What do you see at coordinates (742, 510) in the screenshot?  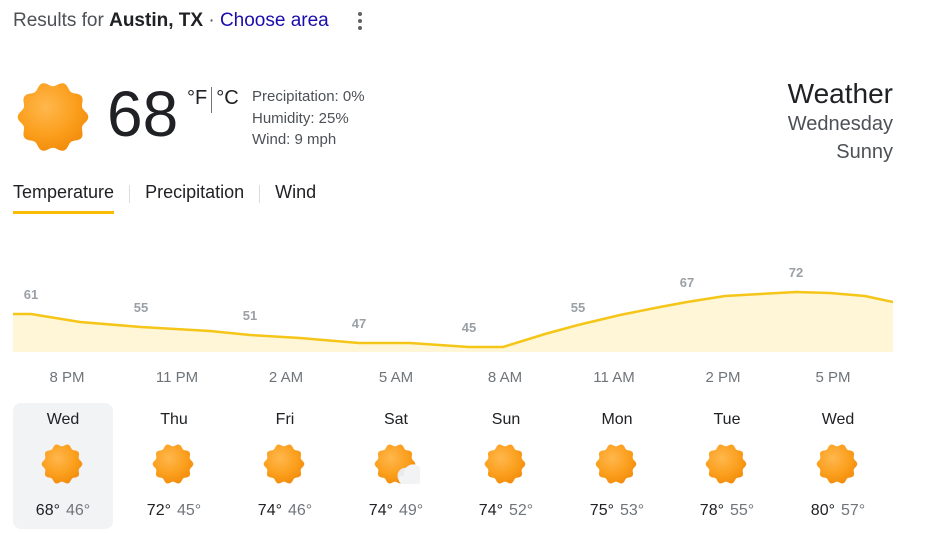 I see `low-temperature: 55°` at bounding box center [742, 510].